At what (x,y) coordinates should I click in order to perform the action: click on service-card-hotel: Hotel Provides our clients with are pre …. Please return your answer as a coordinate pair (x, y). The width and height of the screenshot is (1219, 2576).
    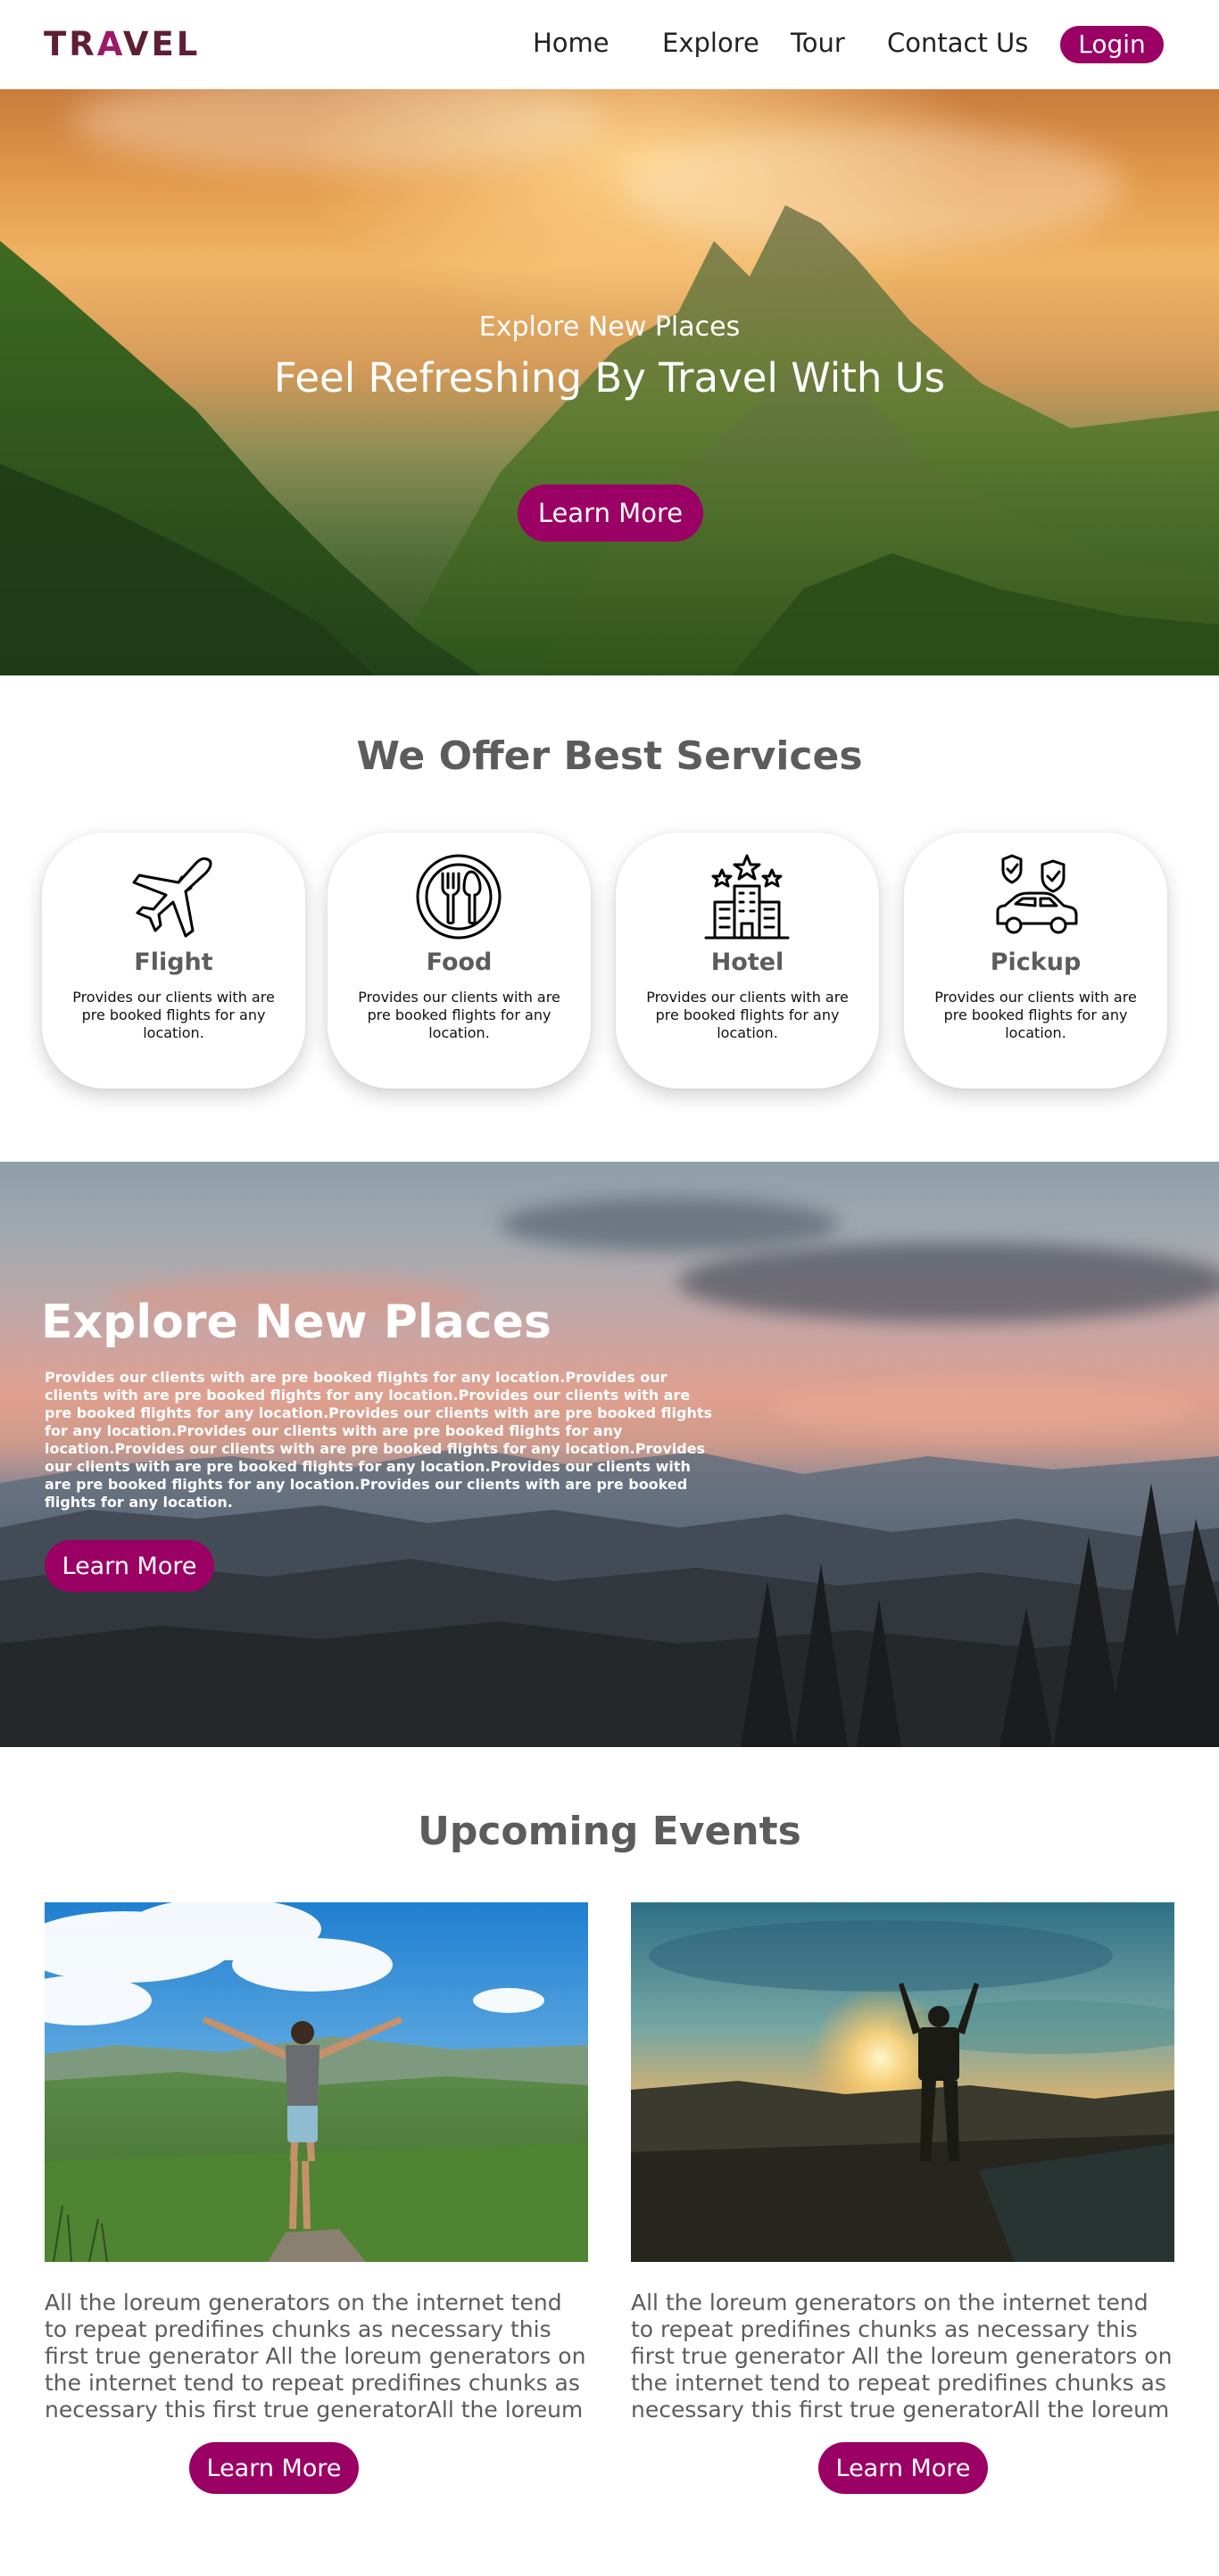
    Looking at the image, I should click on (747, 960).